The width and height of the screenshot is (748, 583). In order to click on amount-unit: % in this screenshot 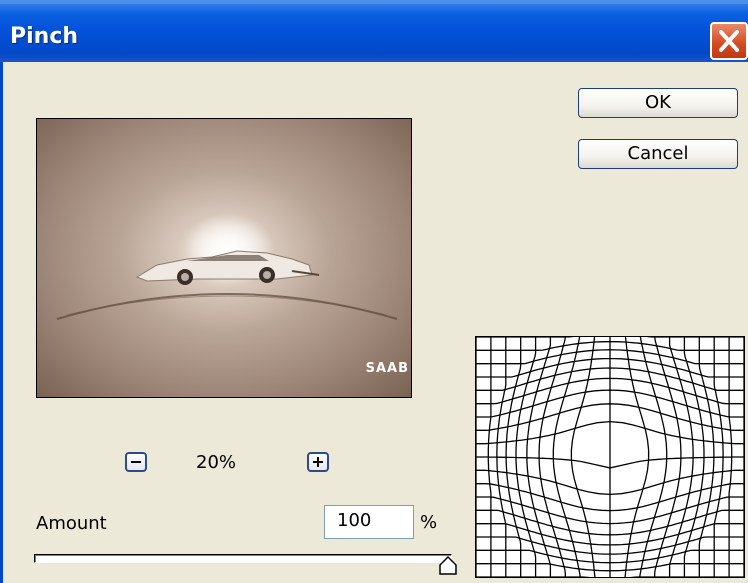, I will do `click(429, 522)`.